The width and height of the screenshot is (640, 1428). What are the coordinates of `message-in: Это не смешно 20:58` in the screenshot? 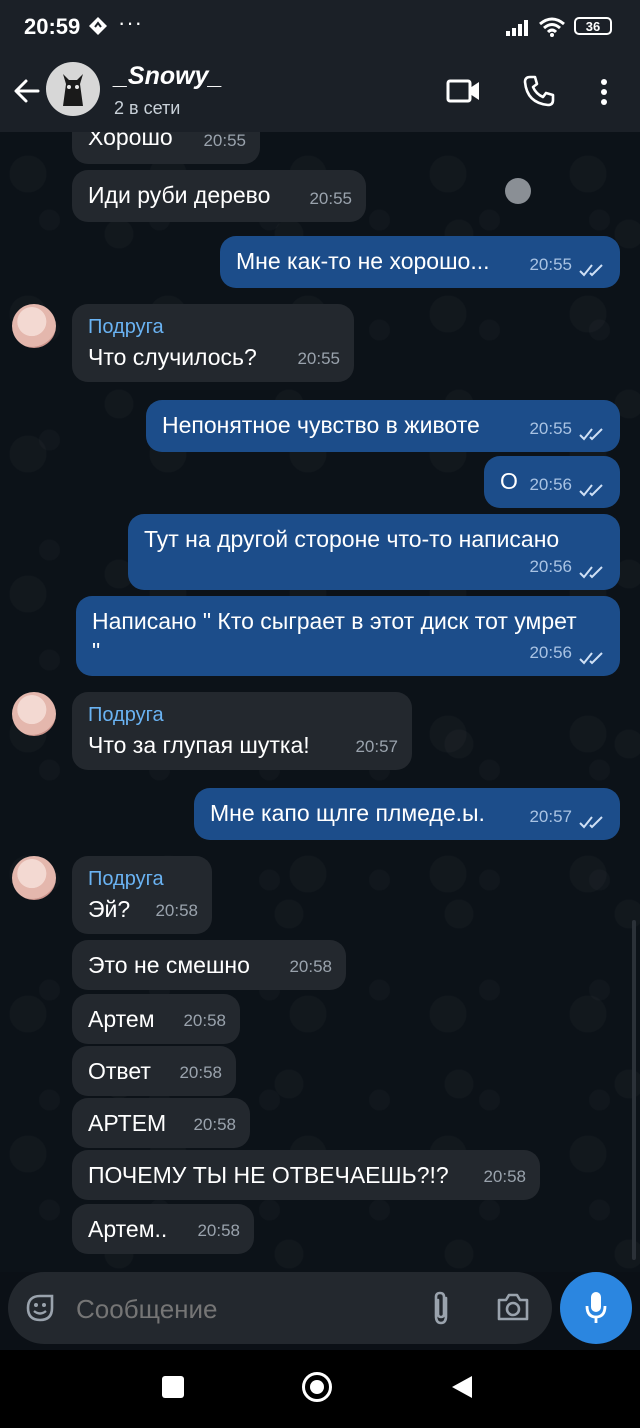 It's located at (209, 965).